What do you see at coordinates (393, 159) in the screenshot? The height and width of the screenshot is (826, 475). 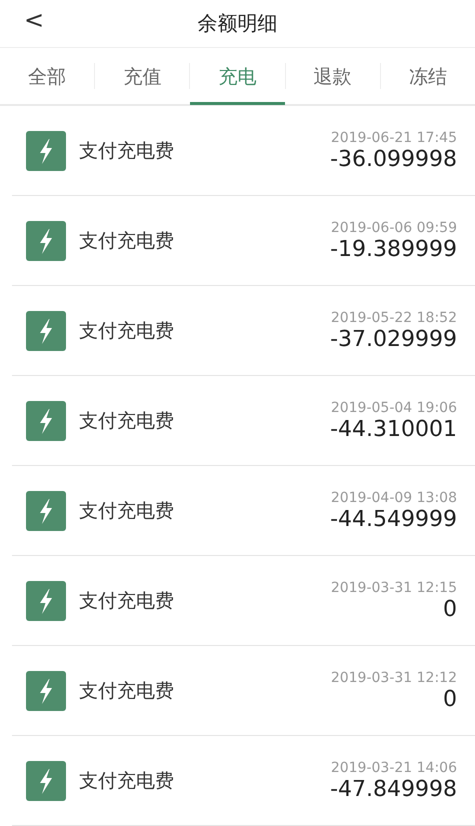 I see `record-amount: -36.099998` at bounding box center [393, 159].